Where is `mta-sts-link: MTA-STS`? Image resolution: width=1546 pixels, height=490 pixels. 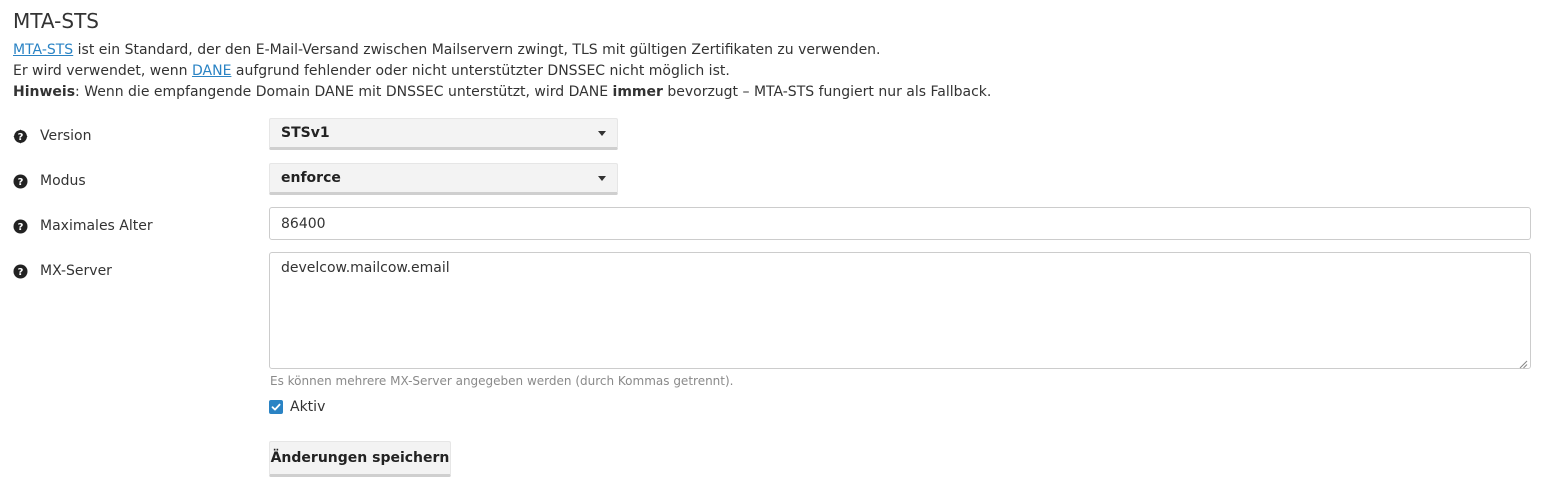 mta-sts-link: MTA-STS is located at coordinates (43, 50).